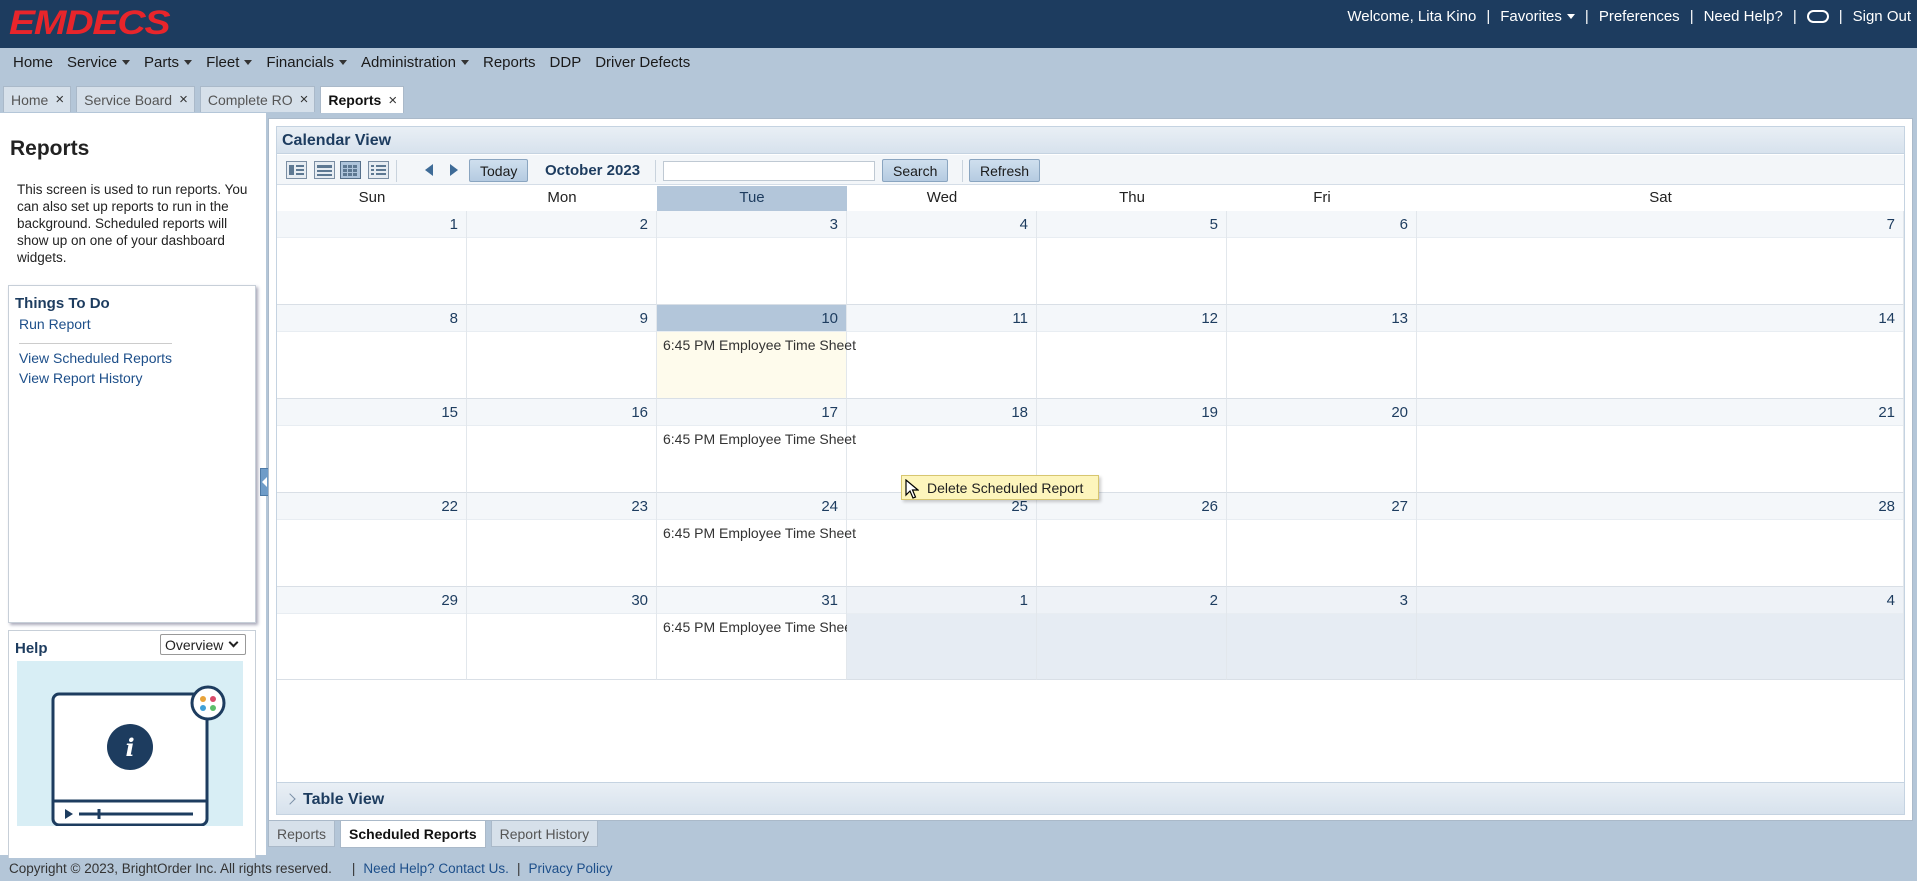  Describe the element at coordinates (1132, 540) in the screenshot. I see `calendar-day-cell: 26` at that location.